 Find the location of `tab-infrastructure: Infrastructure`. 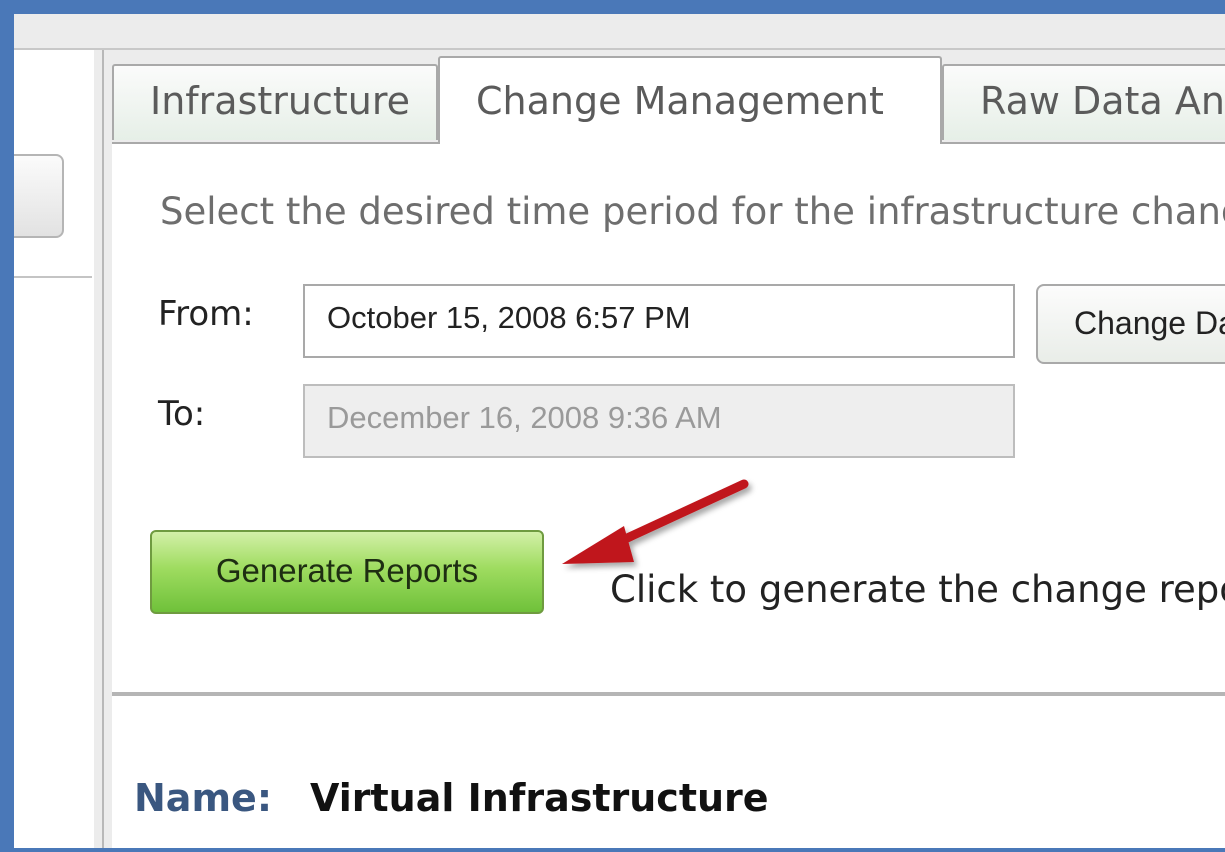

tab-infrastructure: Infrastructure is located at coordinates (275, 102).